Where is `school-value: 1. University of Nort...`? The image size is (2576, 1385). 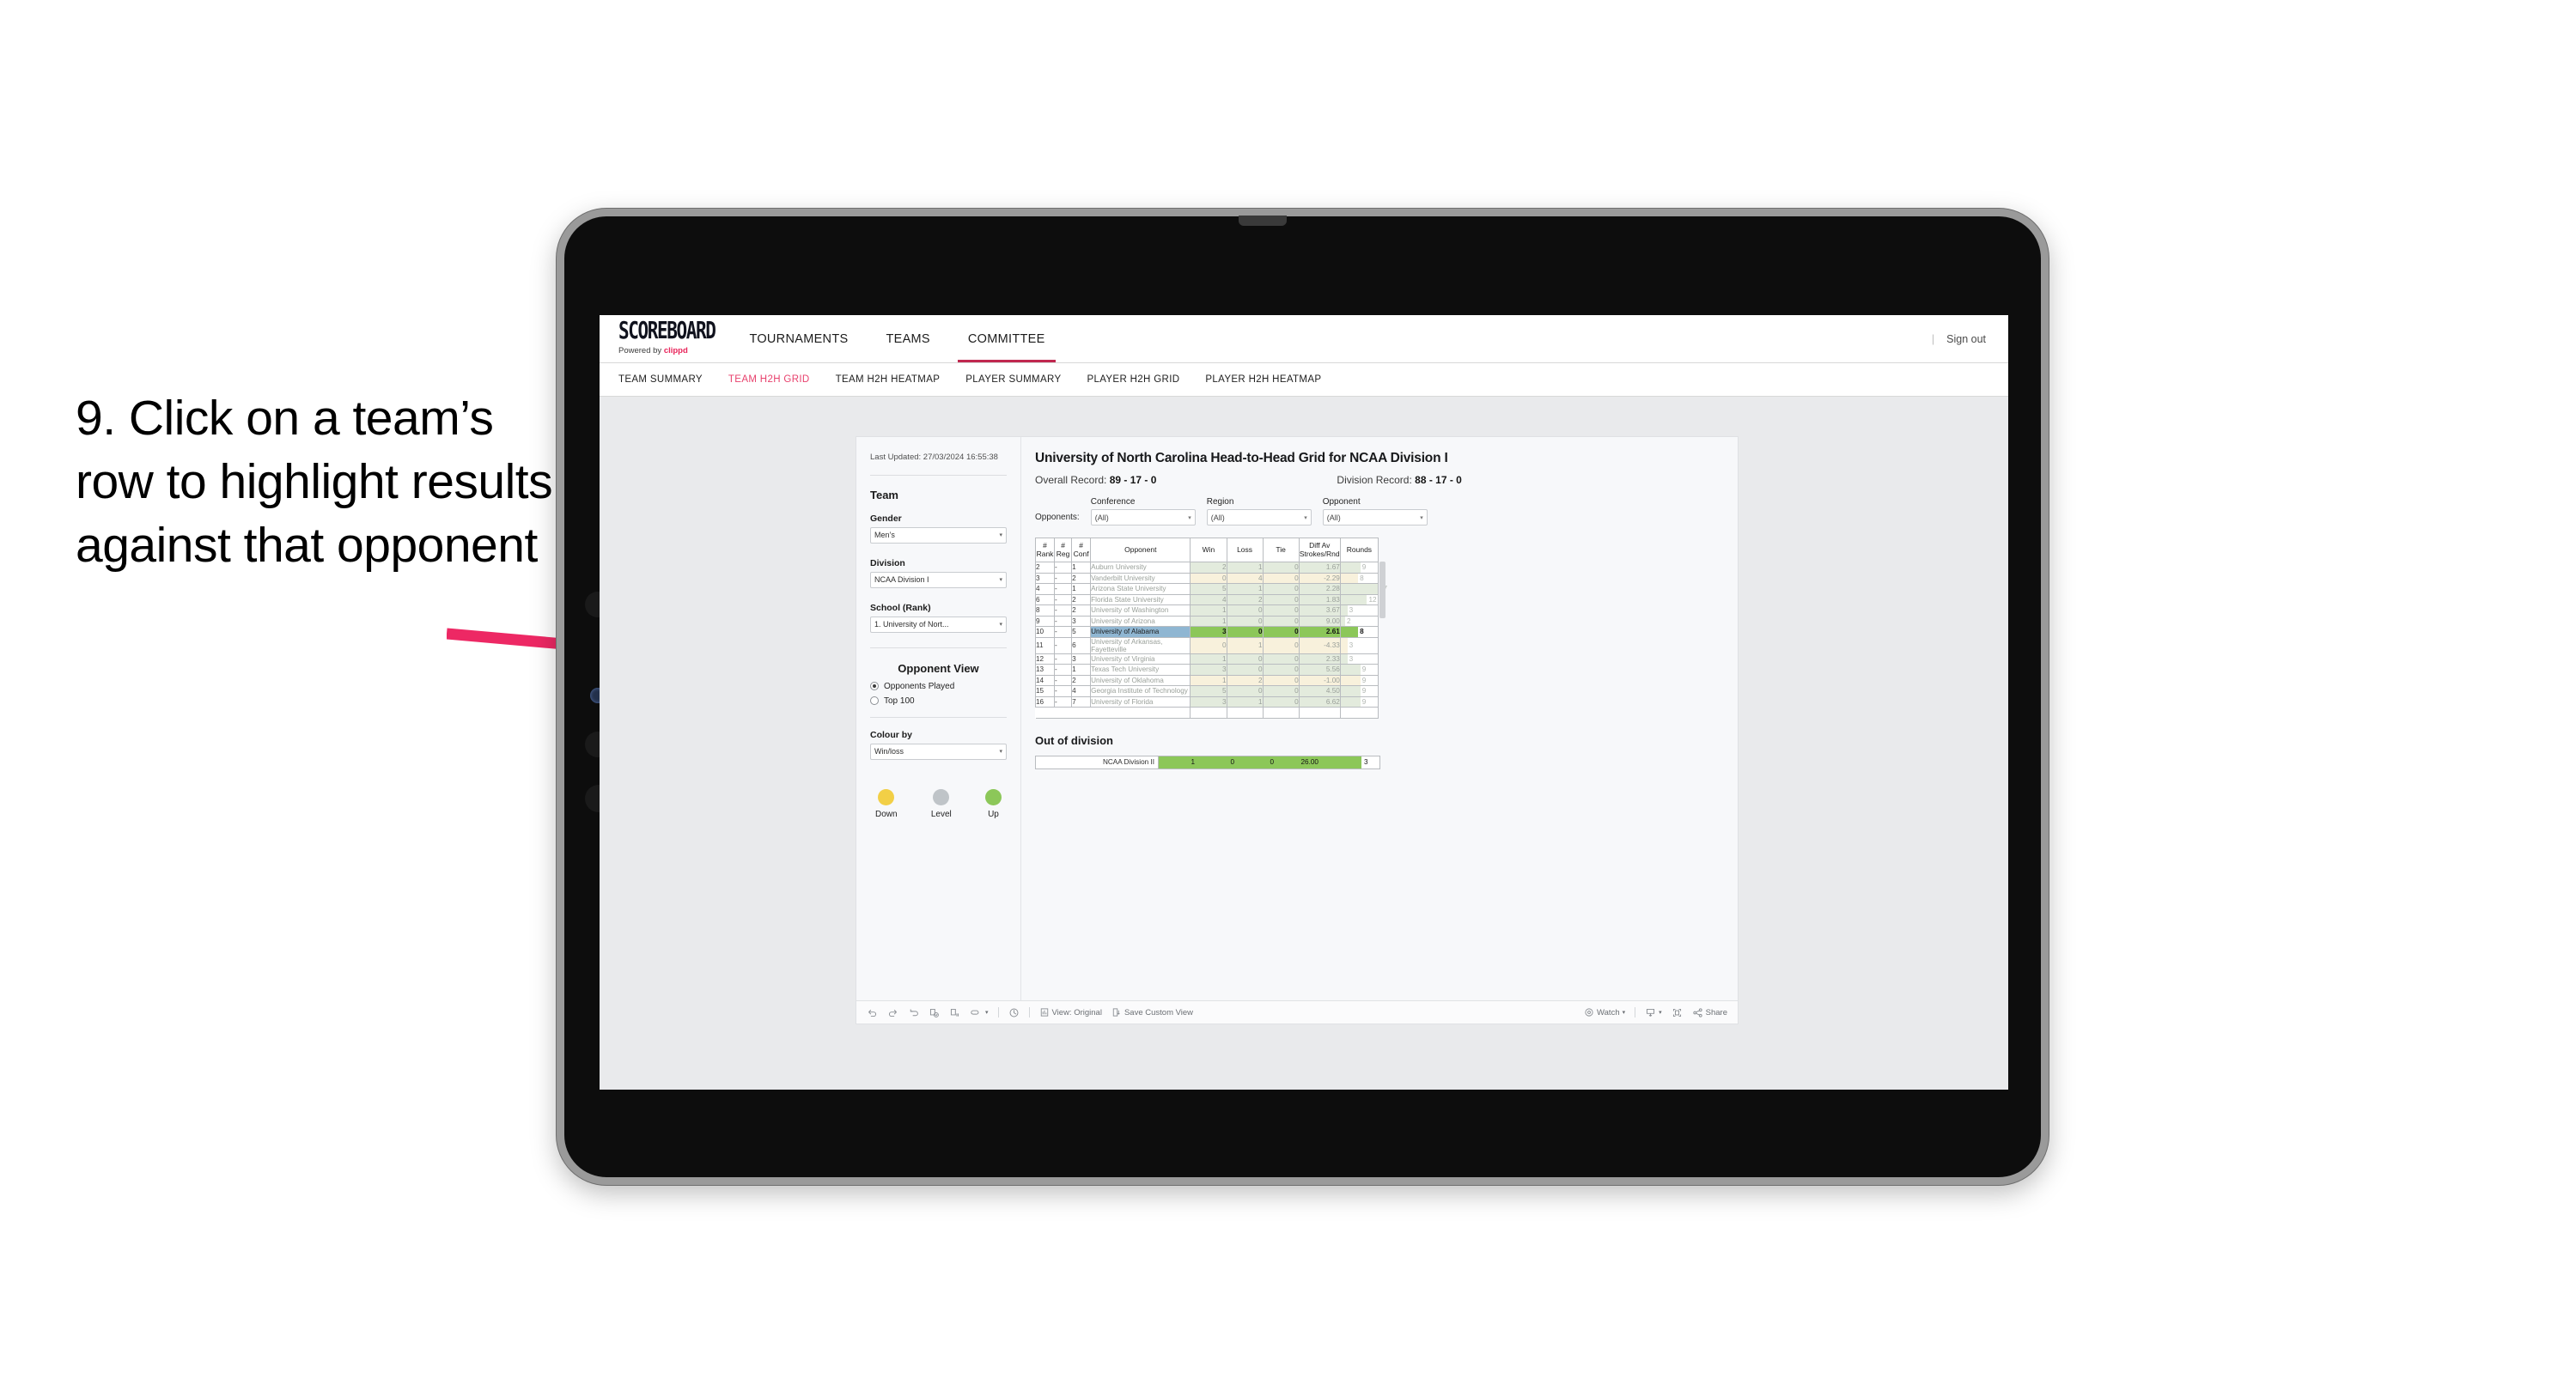
school-value: 1. University of Nort... is located at coordinates (911, 624).